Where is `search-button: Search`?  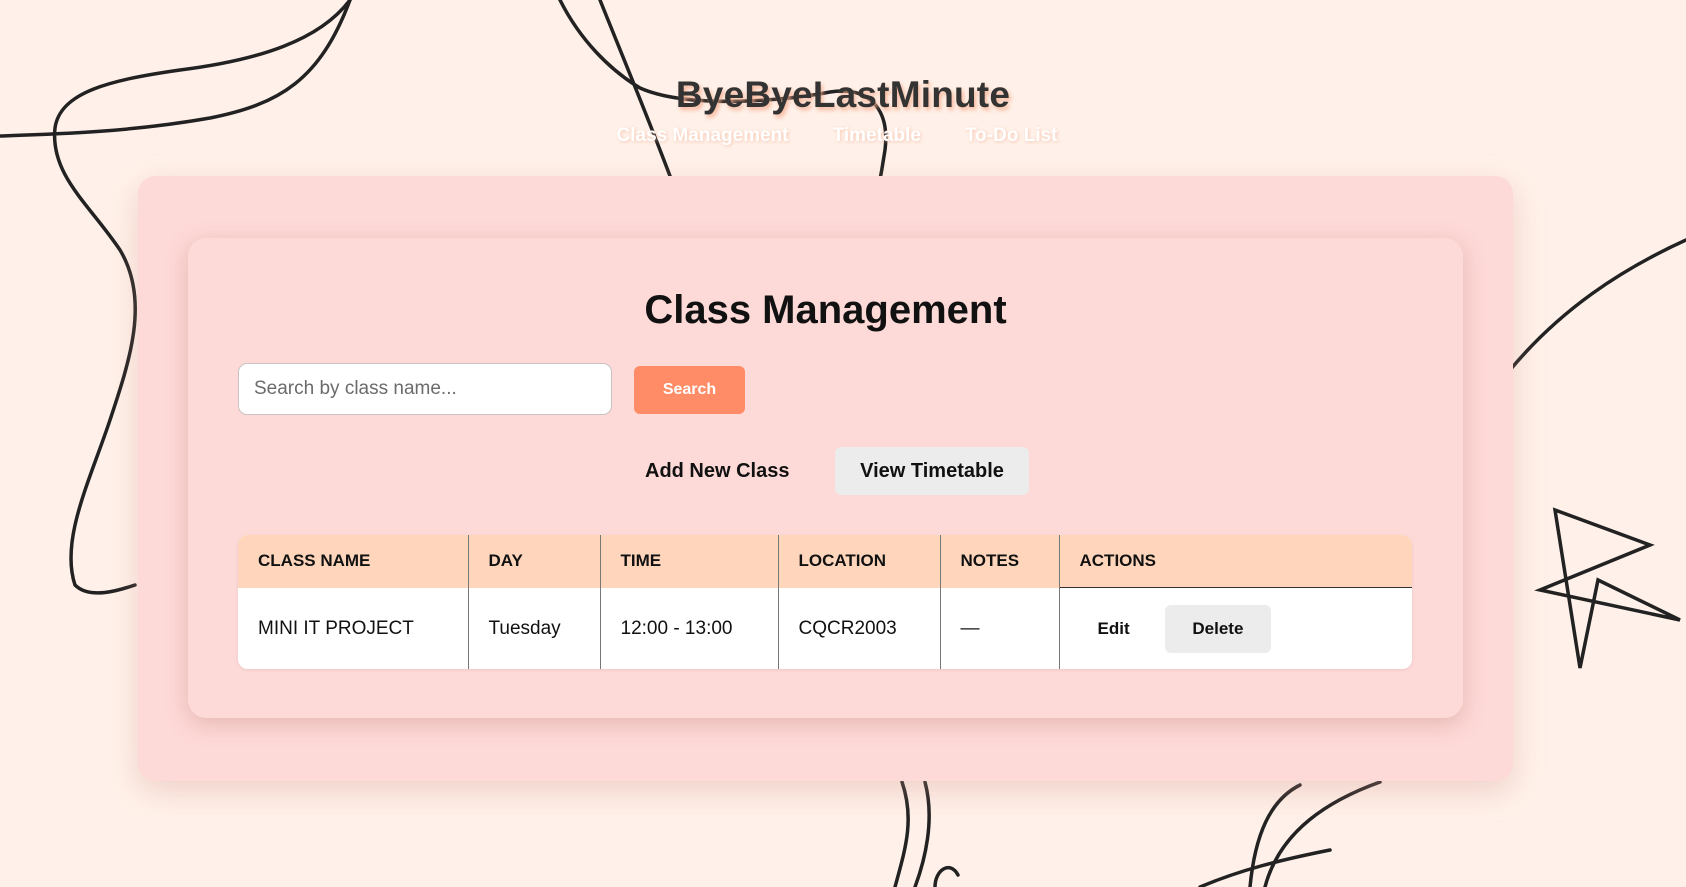
search-button: Search is located at coordinates (689, 390).